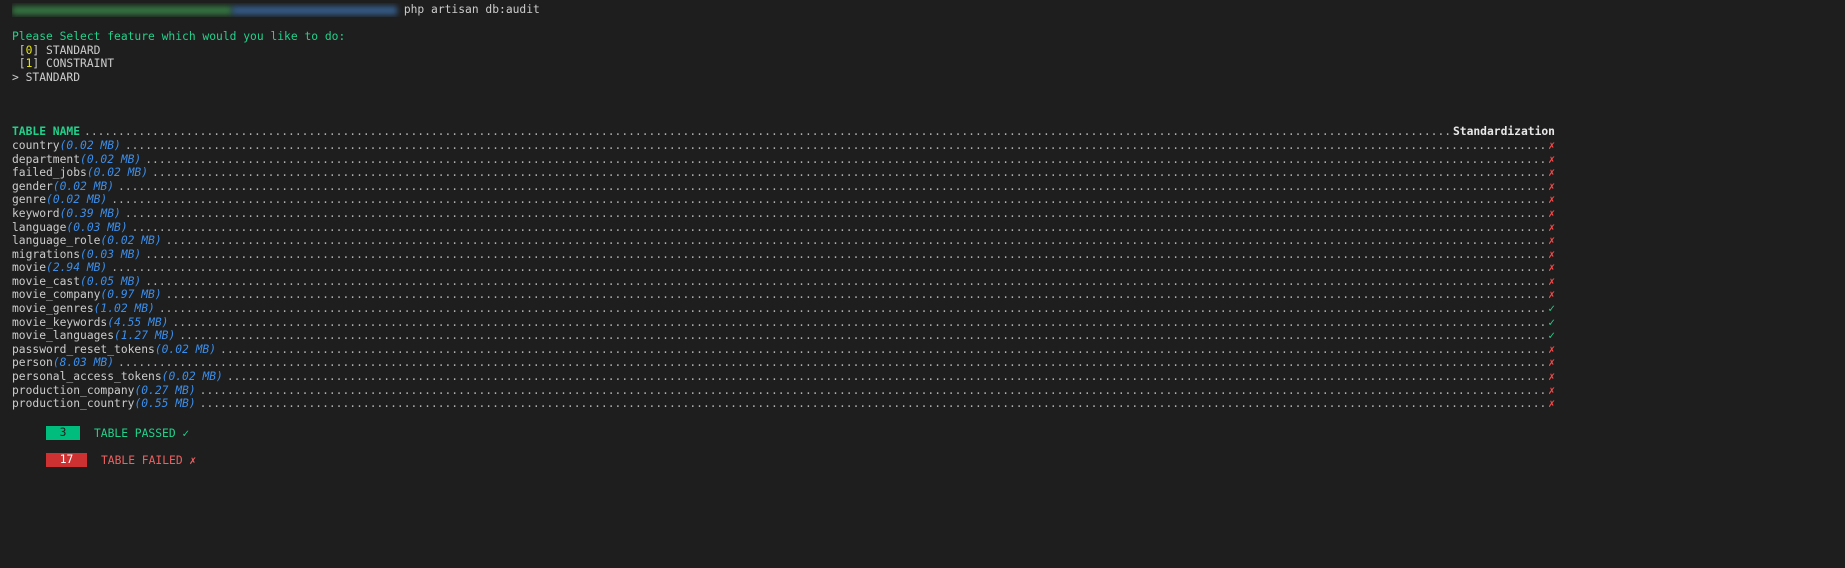 This screenshot has height=568, width=1845. I want to click on table-row: genre (0.02 MB) ✗, so click(783, 200).